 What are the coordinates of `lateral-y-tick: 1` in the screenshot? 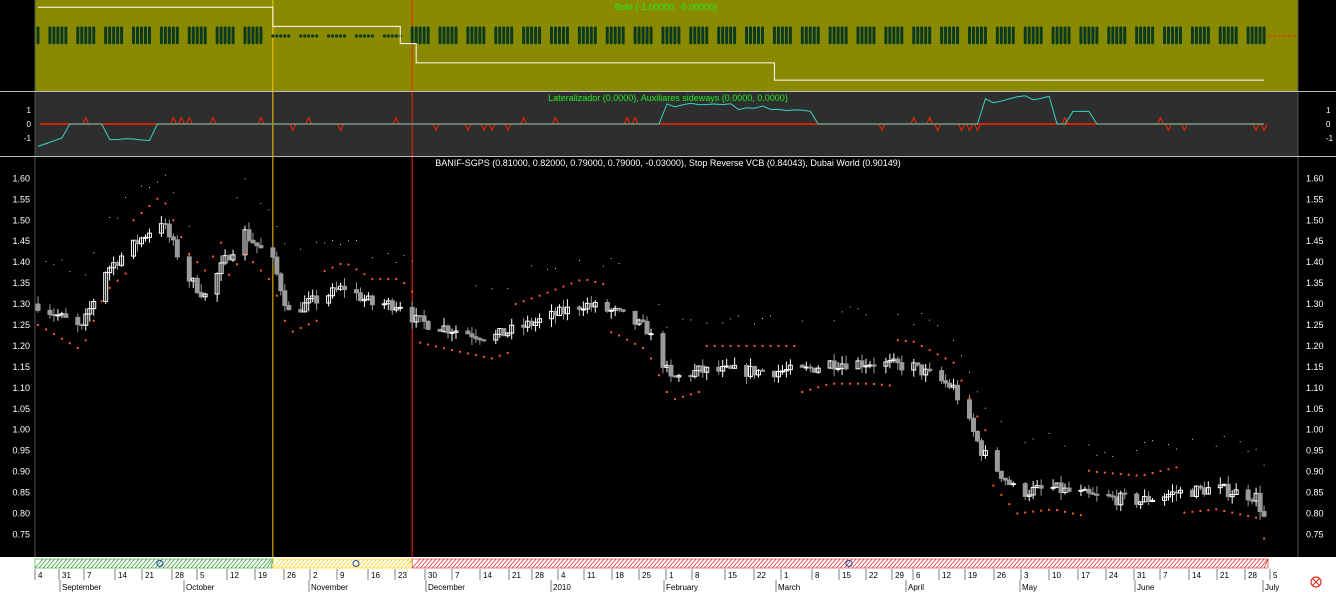 It's located at (29, 110).